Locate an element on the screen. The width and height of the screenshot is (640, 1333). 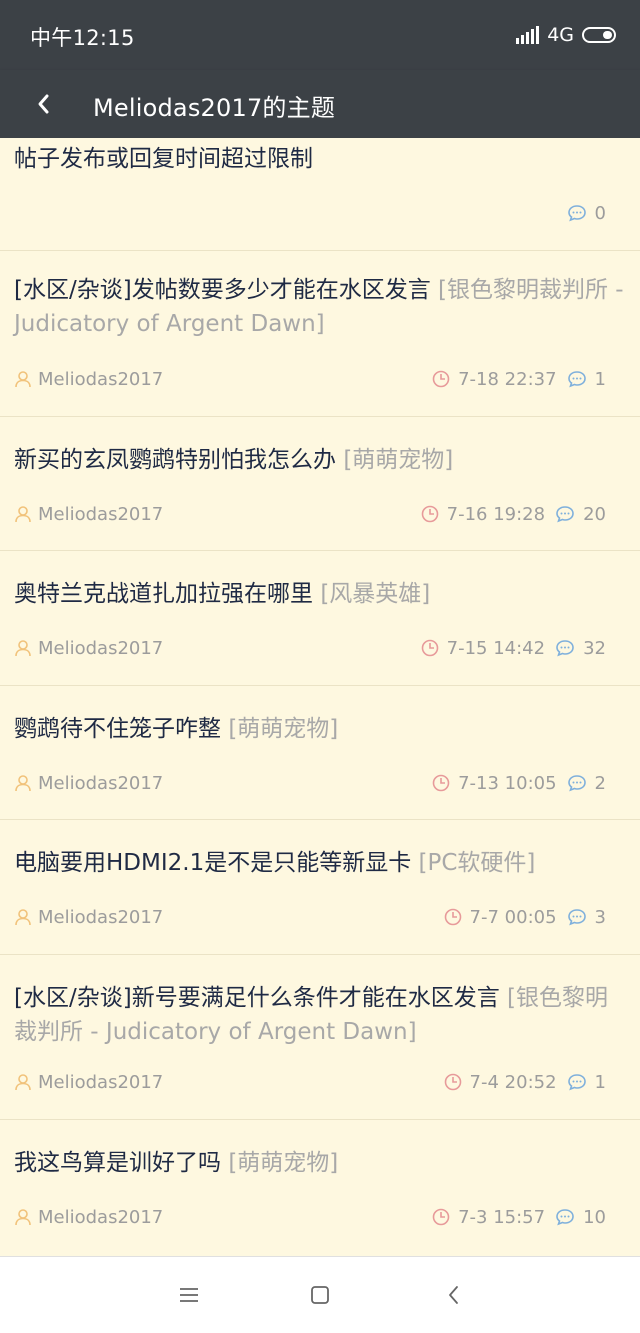
square-icon is located at coordinates (320, 1295).